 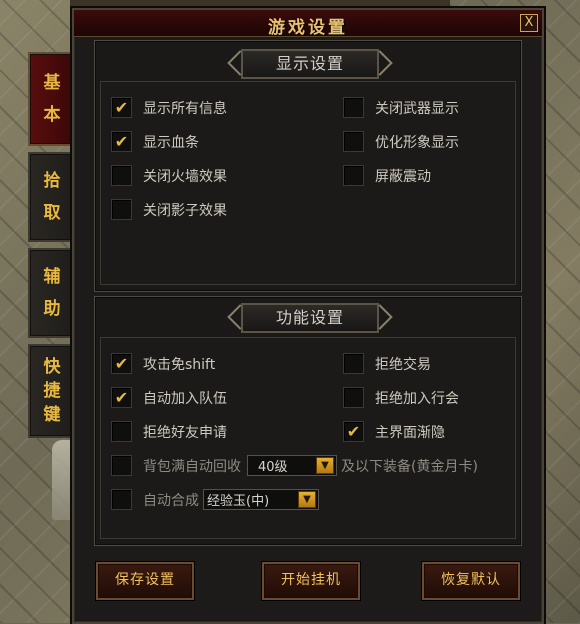 What do you see at coordinates (171, 500) in the screenshot?
I see `option-label: 自动合成` at bounding box center [171, 500].